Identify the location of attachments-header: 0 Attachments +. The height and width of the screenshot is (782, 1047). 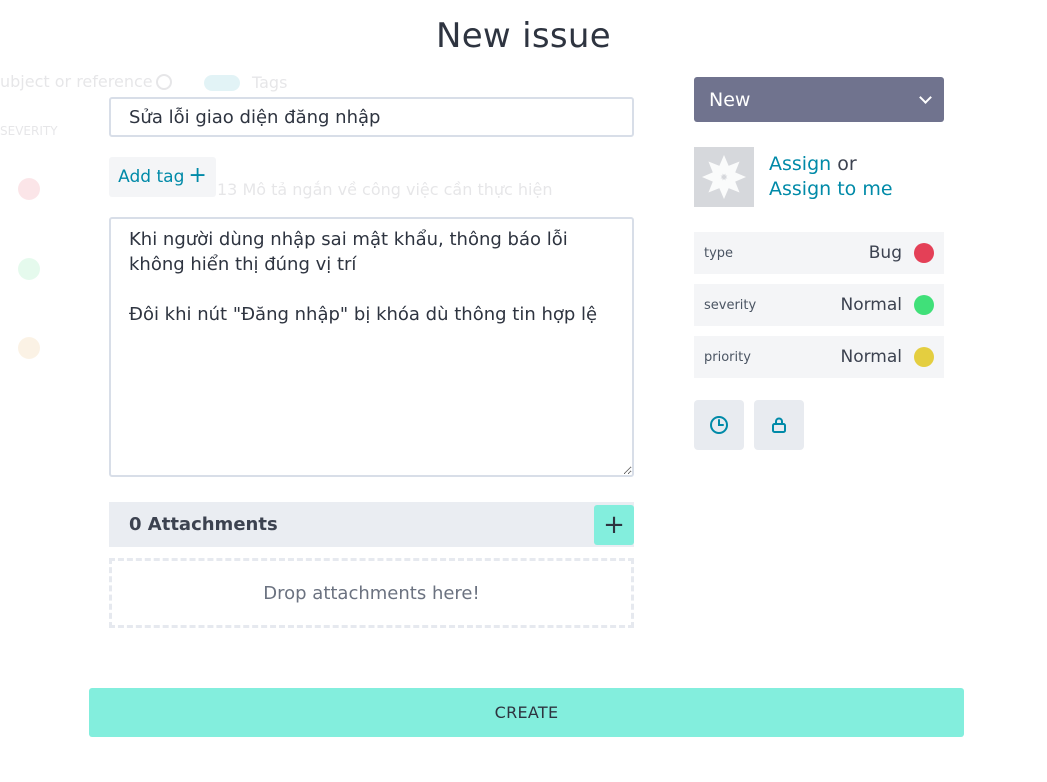
(371, 524).